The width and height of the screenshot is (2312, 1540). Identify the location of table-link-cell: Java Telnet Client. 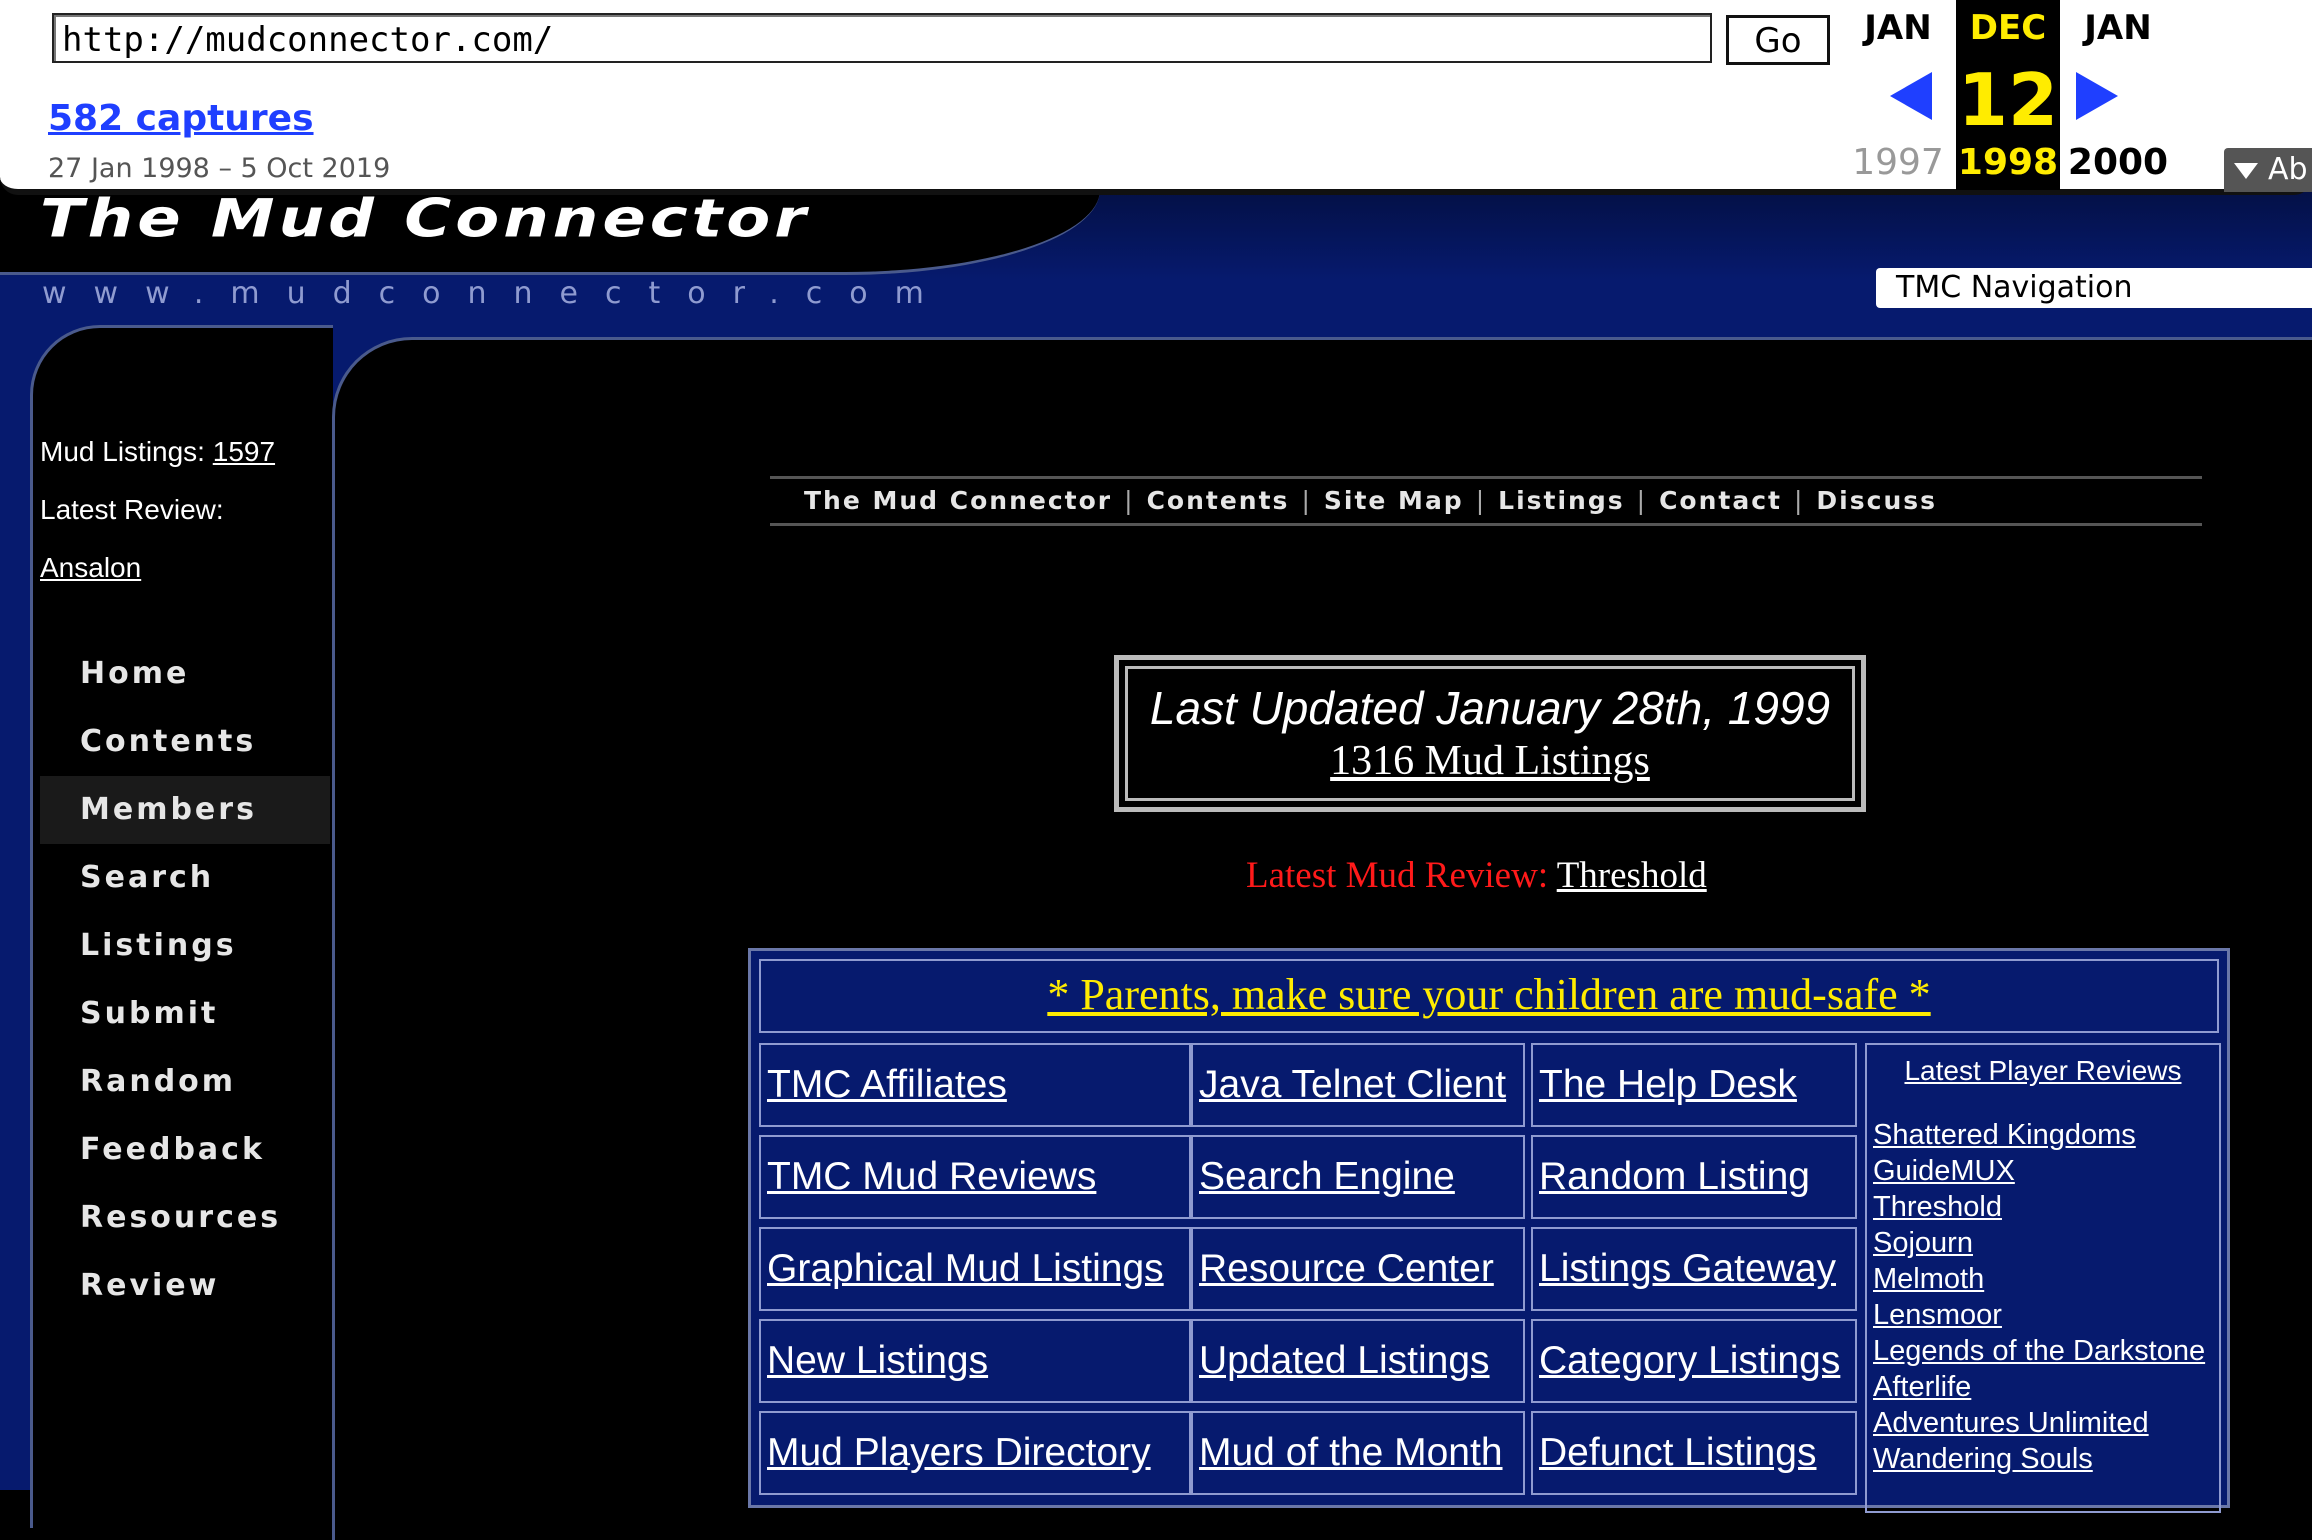
(1358, 1085).